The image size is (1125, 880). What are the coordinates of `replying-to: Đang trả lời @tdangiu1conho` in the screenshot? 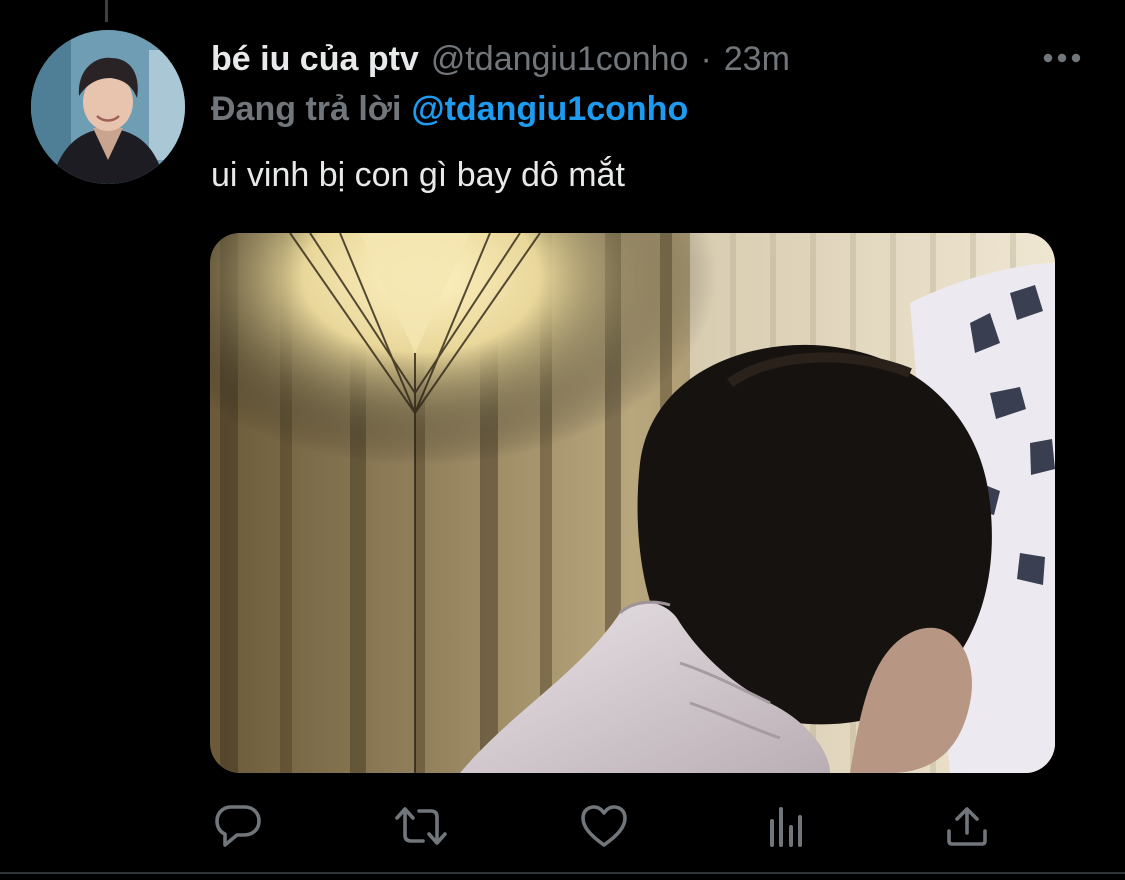 It's located at (449, 109).